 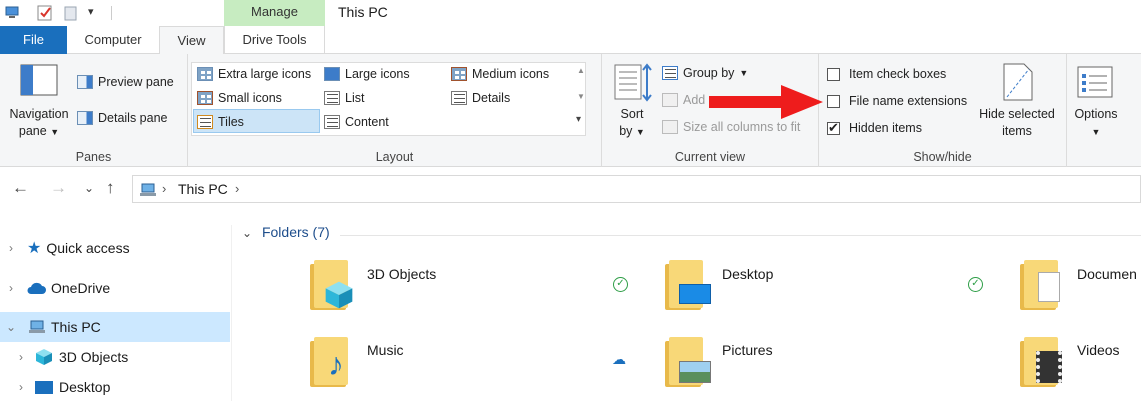 What do you see at coordinates (581, 70) in the screenshot?
I see `gallery-scroll-up-icon: ▲` at bounding box center [581, 70].